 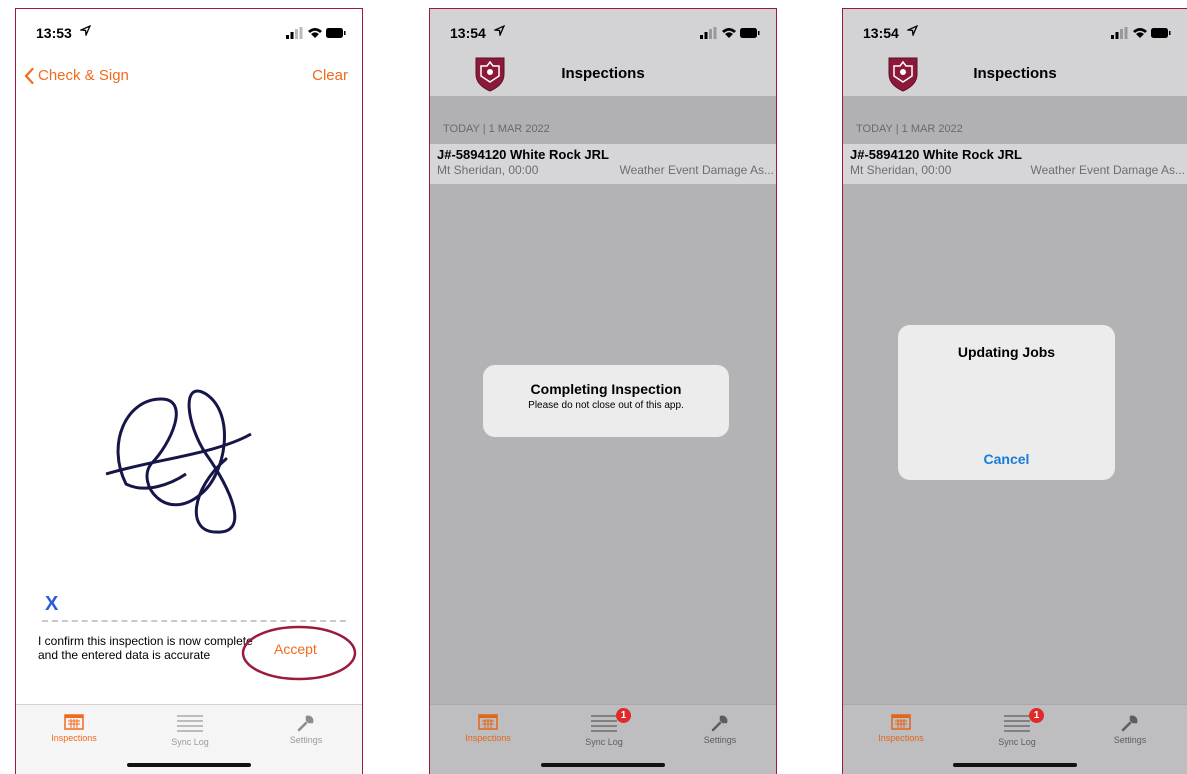 What do you see at coordinates (29, 75) in the screenshot?
I see `chevron-left-icon` at bounding box center [29, 75].